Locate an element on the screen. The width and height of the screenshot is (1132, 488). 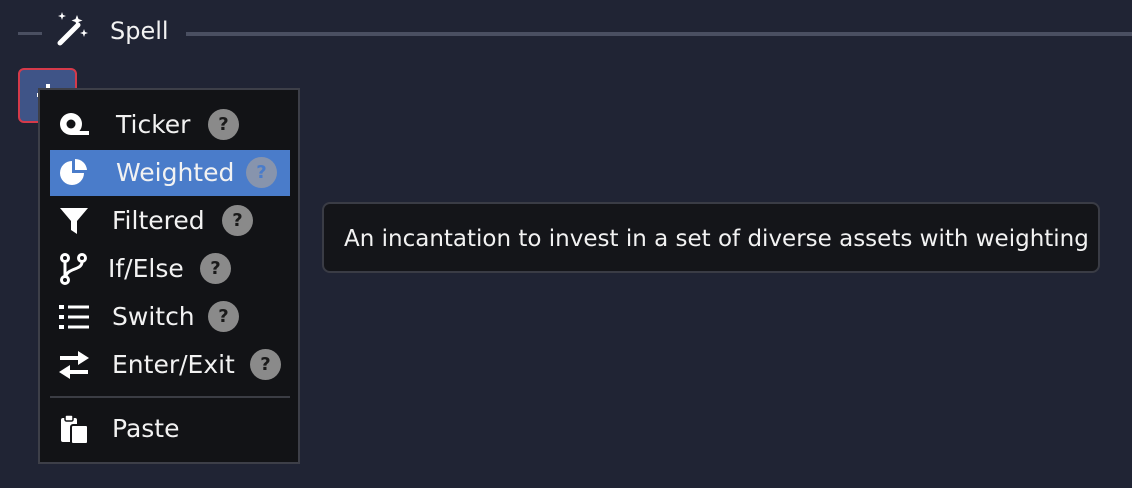
menu-item-if-else: If/Else ? is located at coordinates (170, 269).